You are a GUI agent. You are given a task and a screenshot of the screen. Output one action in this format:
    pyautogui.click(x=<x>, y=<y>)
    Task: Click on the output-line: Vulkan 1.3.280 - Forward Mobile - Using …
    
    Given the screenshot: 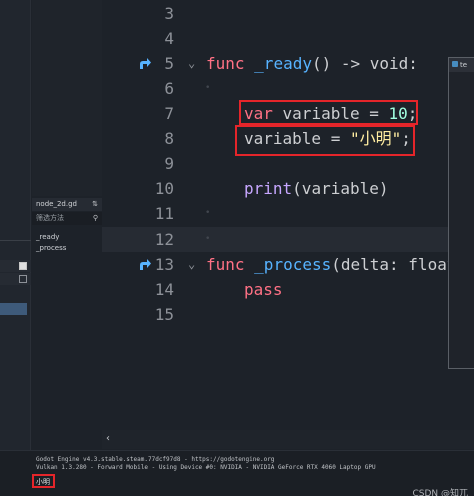 What is the action you would take?
    pyautogui.click(x=206, y=467)
    